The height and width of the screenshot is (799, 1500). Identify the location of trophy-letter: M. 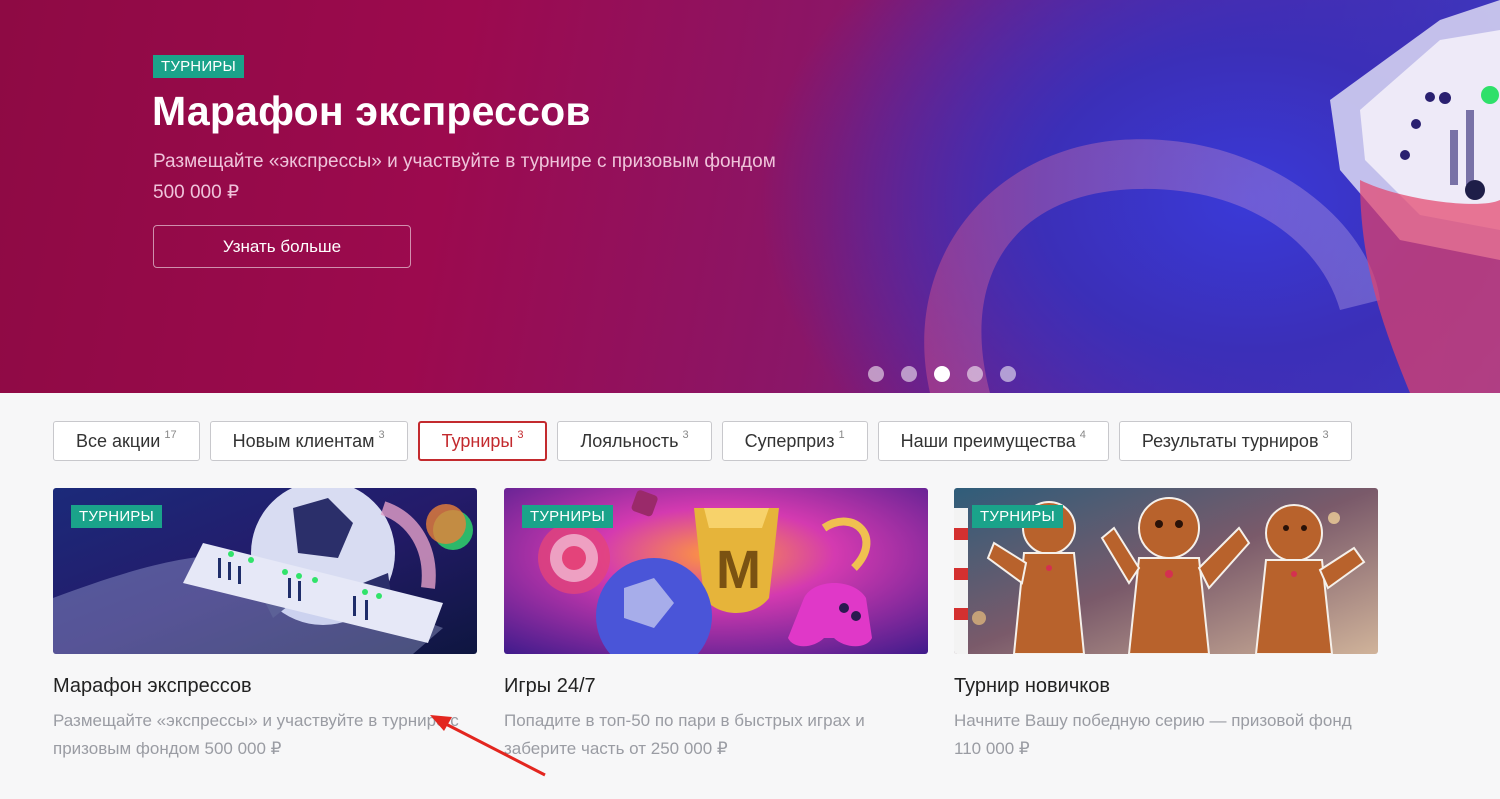
(738, 570).